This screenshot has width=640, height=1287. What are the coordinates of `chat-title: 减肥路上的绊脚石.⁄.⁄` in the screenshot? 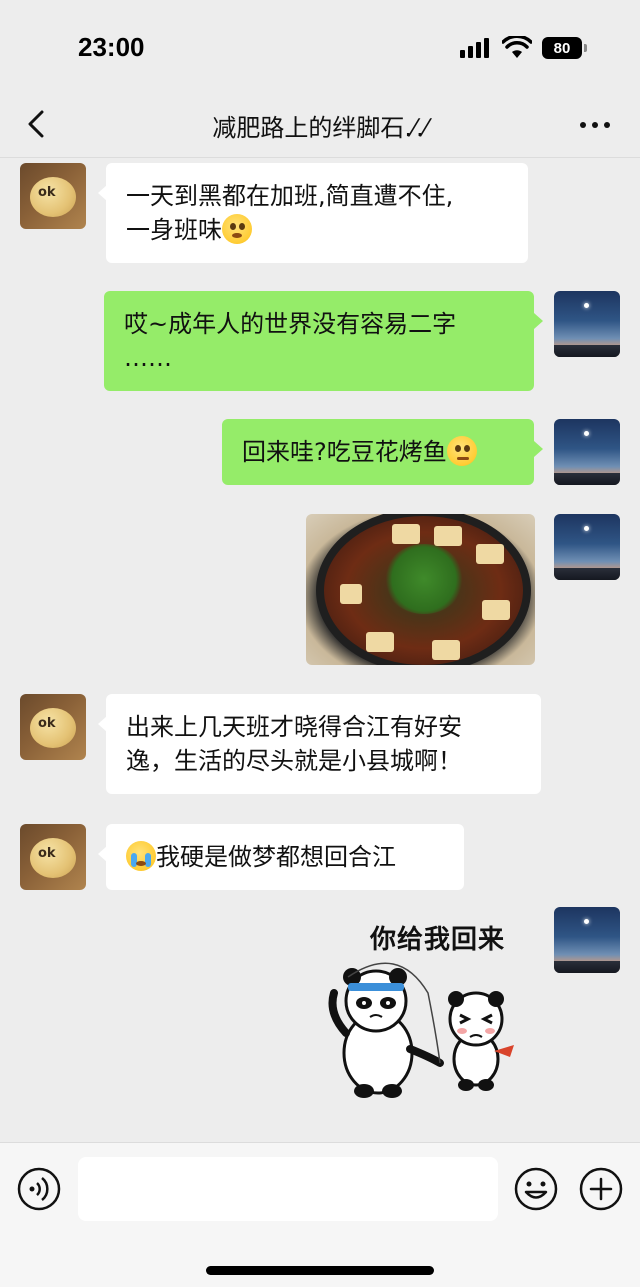 It's located at (320, 128).